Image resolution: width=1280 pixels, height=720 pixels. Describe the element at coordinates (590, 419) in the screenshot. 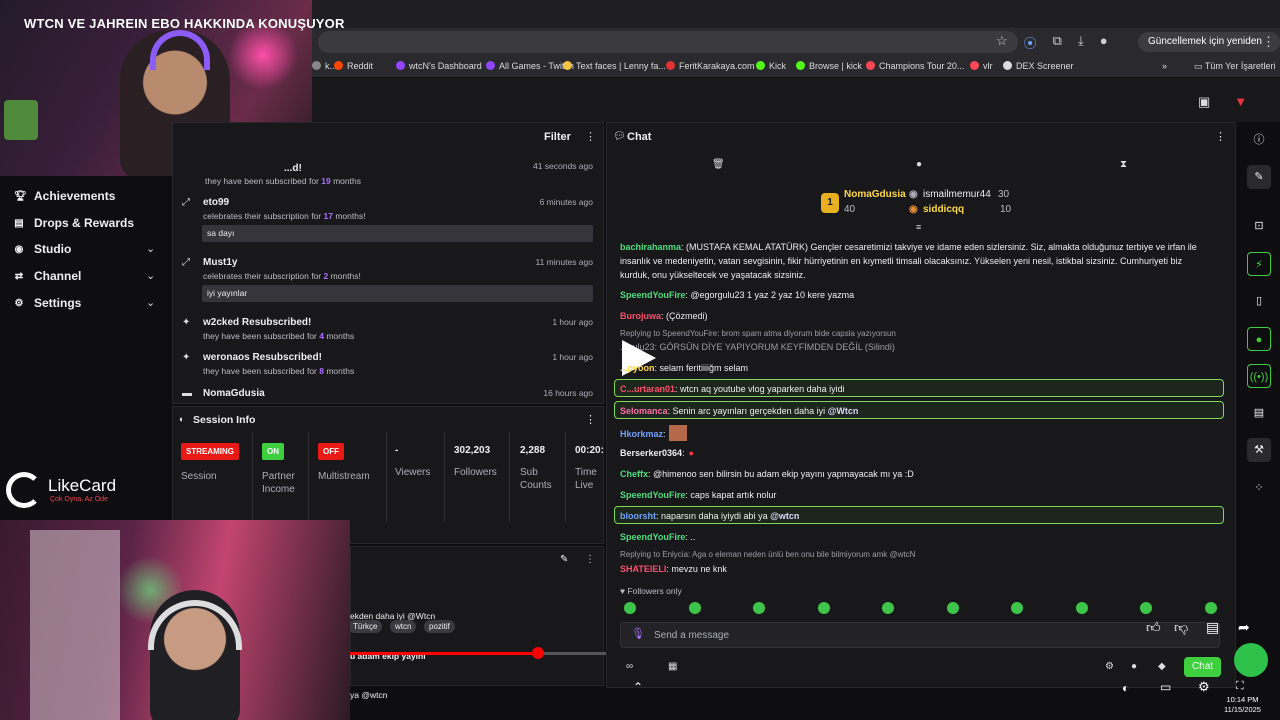

I see `session-menu-icon: ⋮` at that location.